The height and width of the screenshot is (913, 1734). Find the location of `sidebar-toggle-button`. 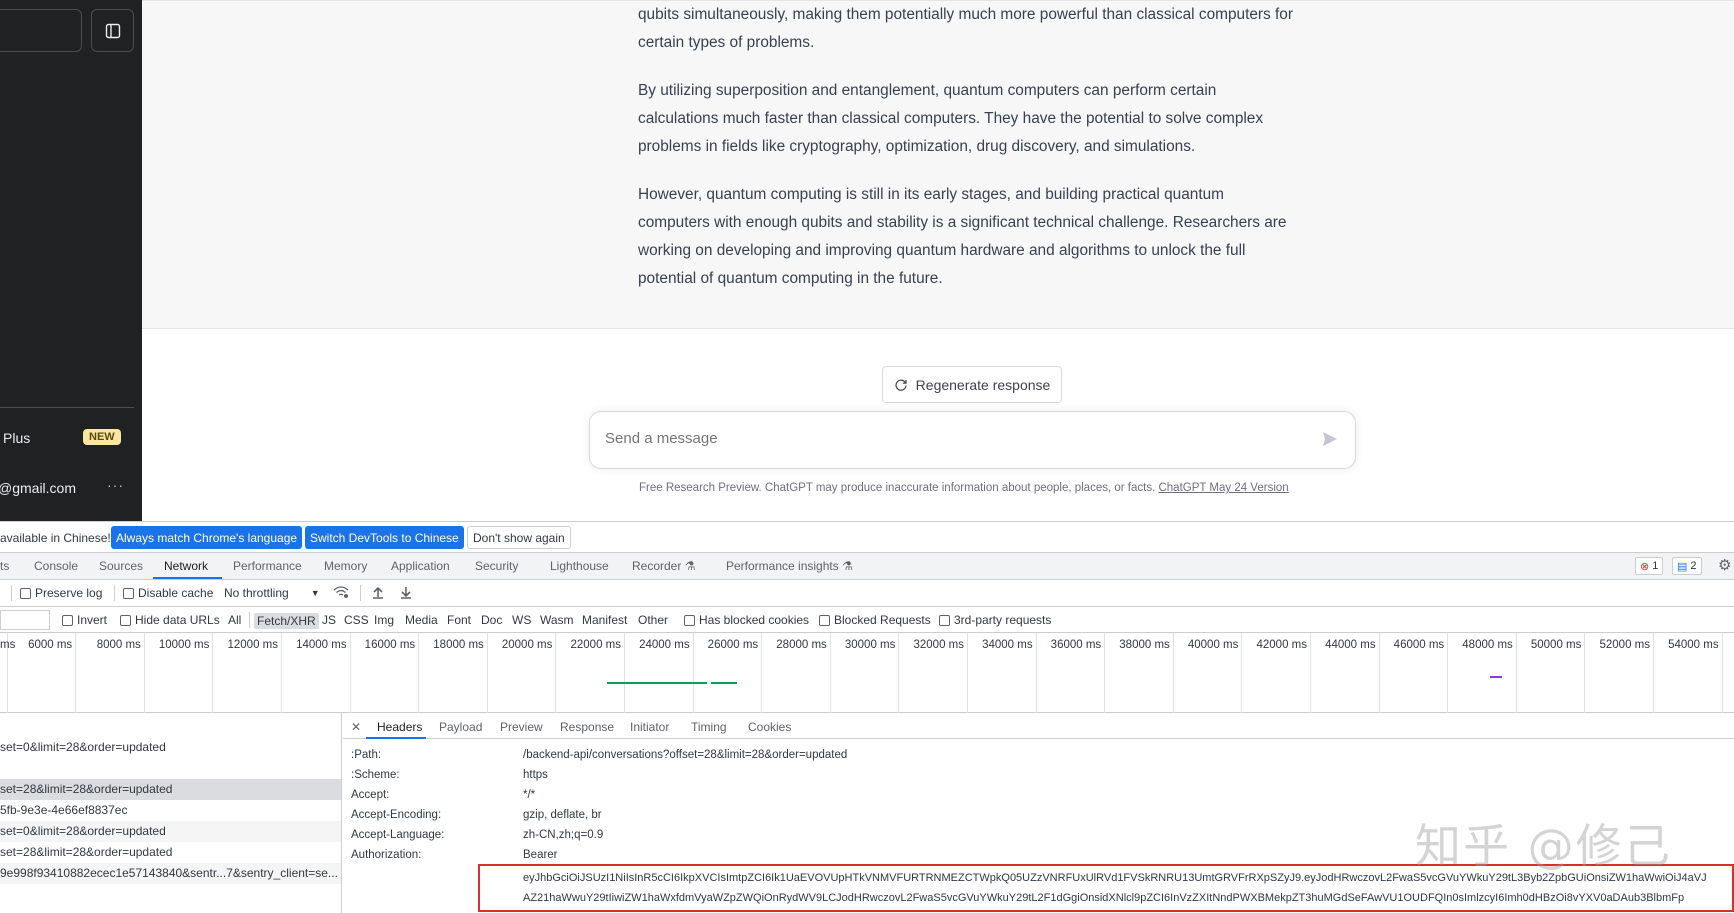

sidebar-toggle-button is located at coordinates (112, 30).